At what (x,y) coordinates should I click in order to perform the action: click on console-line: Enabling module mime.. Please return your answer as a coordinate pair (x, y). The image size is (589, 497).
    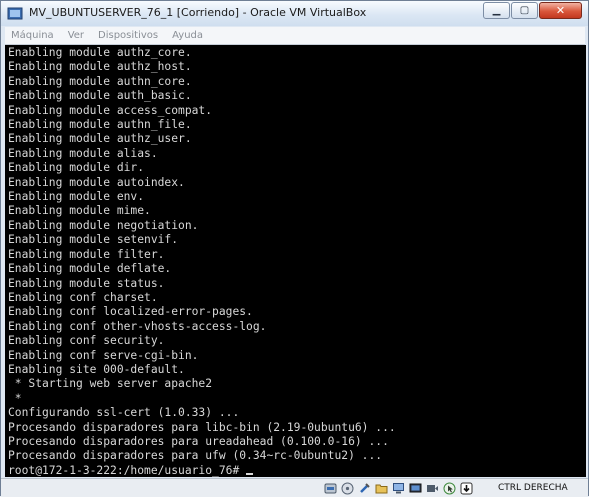
    Looking at the image, I should click on (79, 211).